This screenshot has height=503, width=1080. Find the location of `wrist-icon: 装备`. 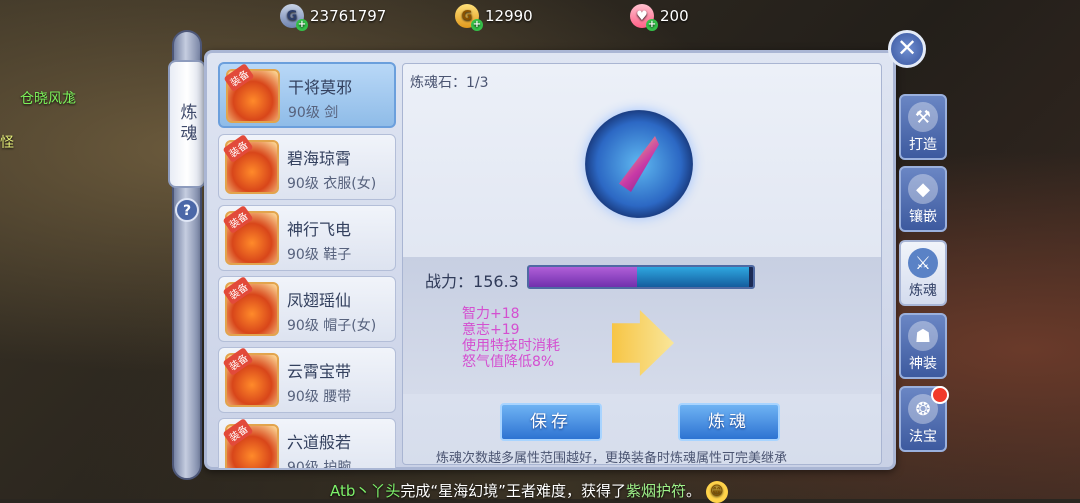

wrist-icon: 装备 is located at coordinates (250, 443).